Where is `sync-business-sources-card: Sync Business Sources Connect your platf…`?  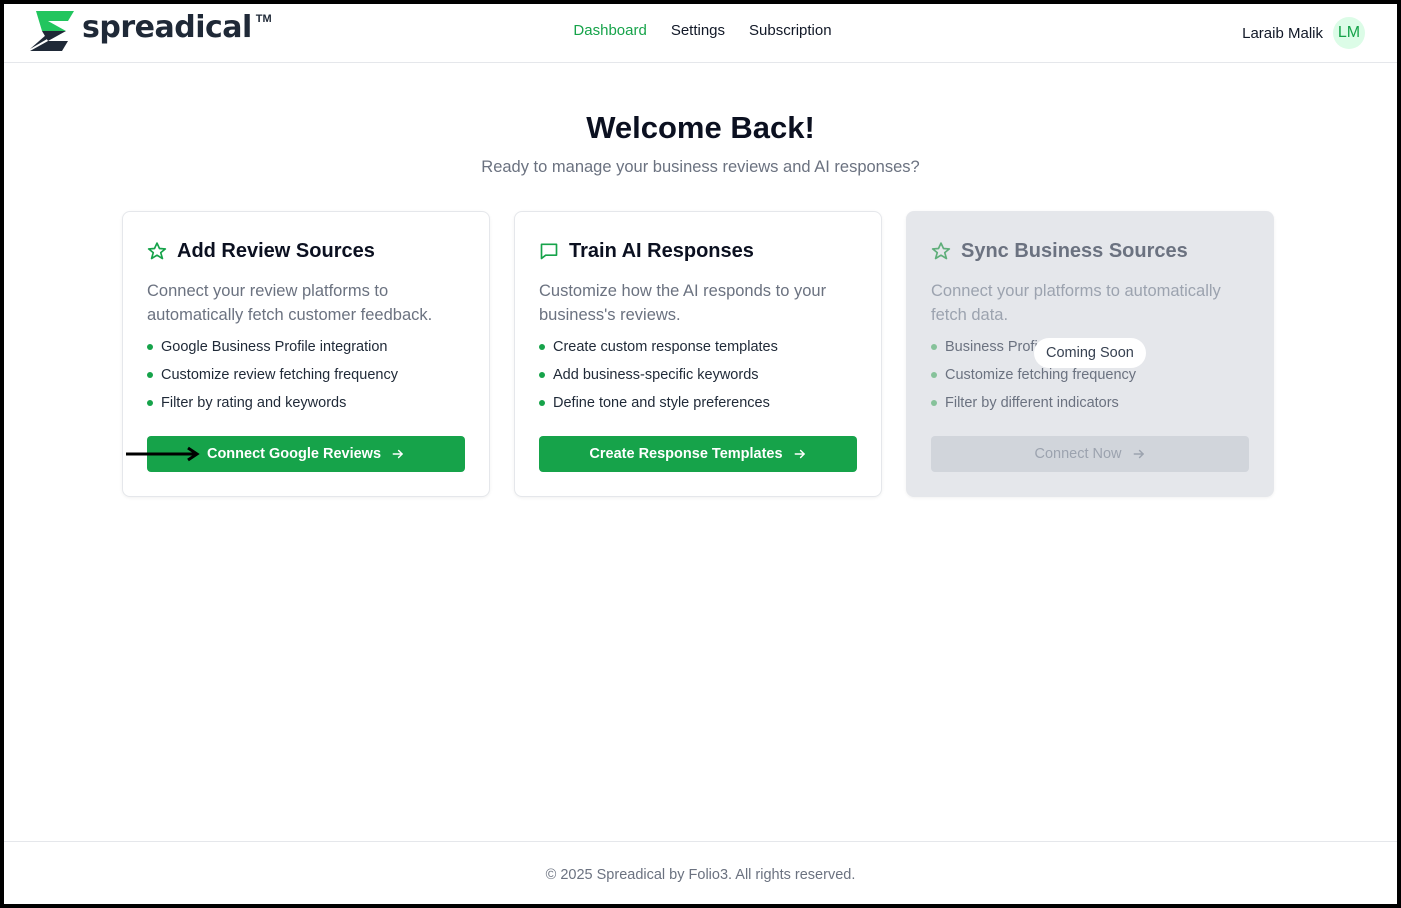 sync-business-sources-card: Sync Business Sources Connect your platf… is located at coordinates (1090, 354).